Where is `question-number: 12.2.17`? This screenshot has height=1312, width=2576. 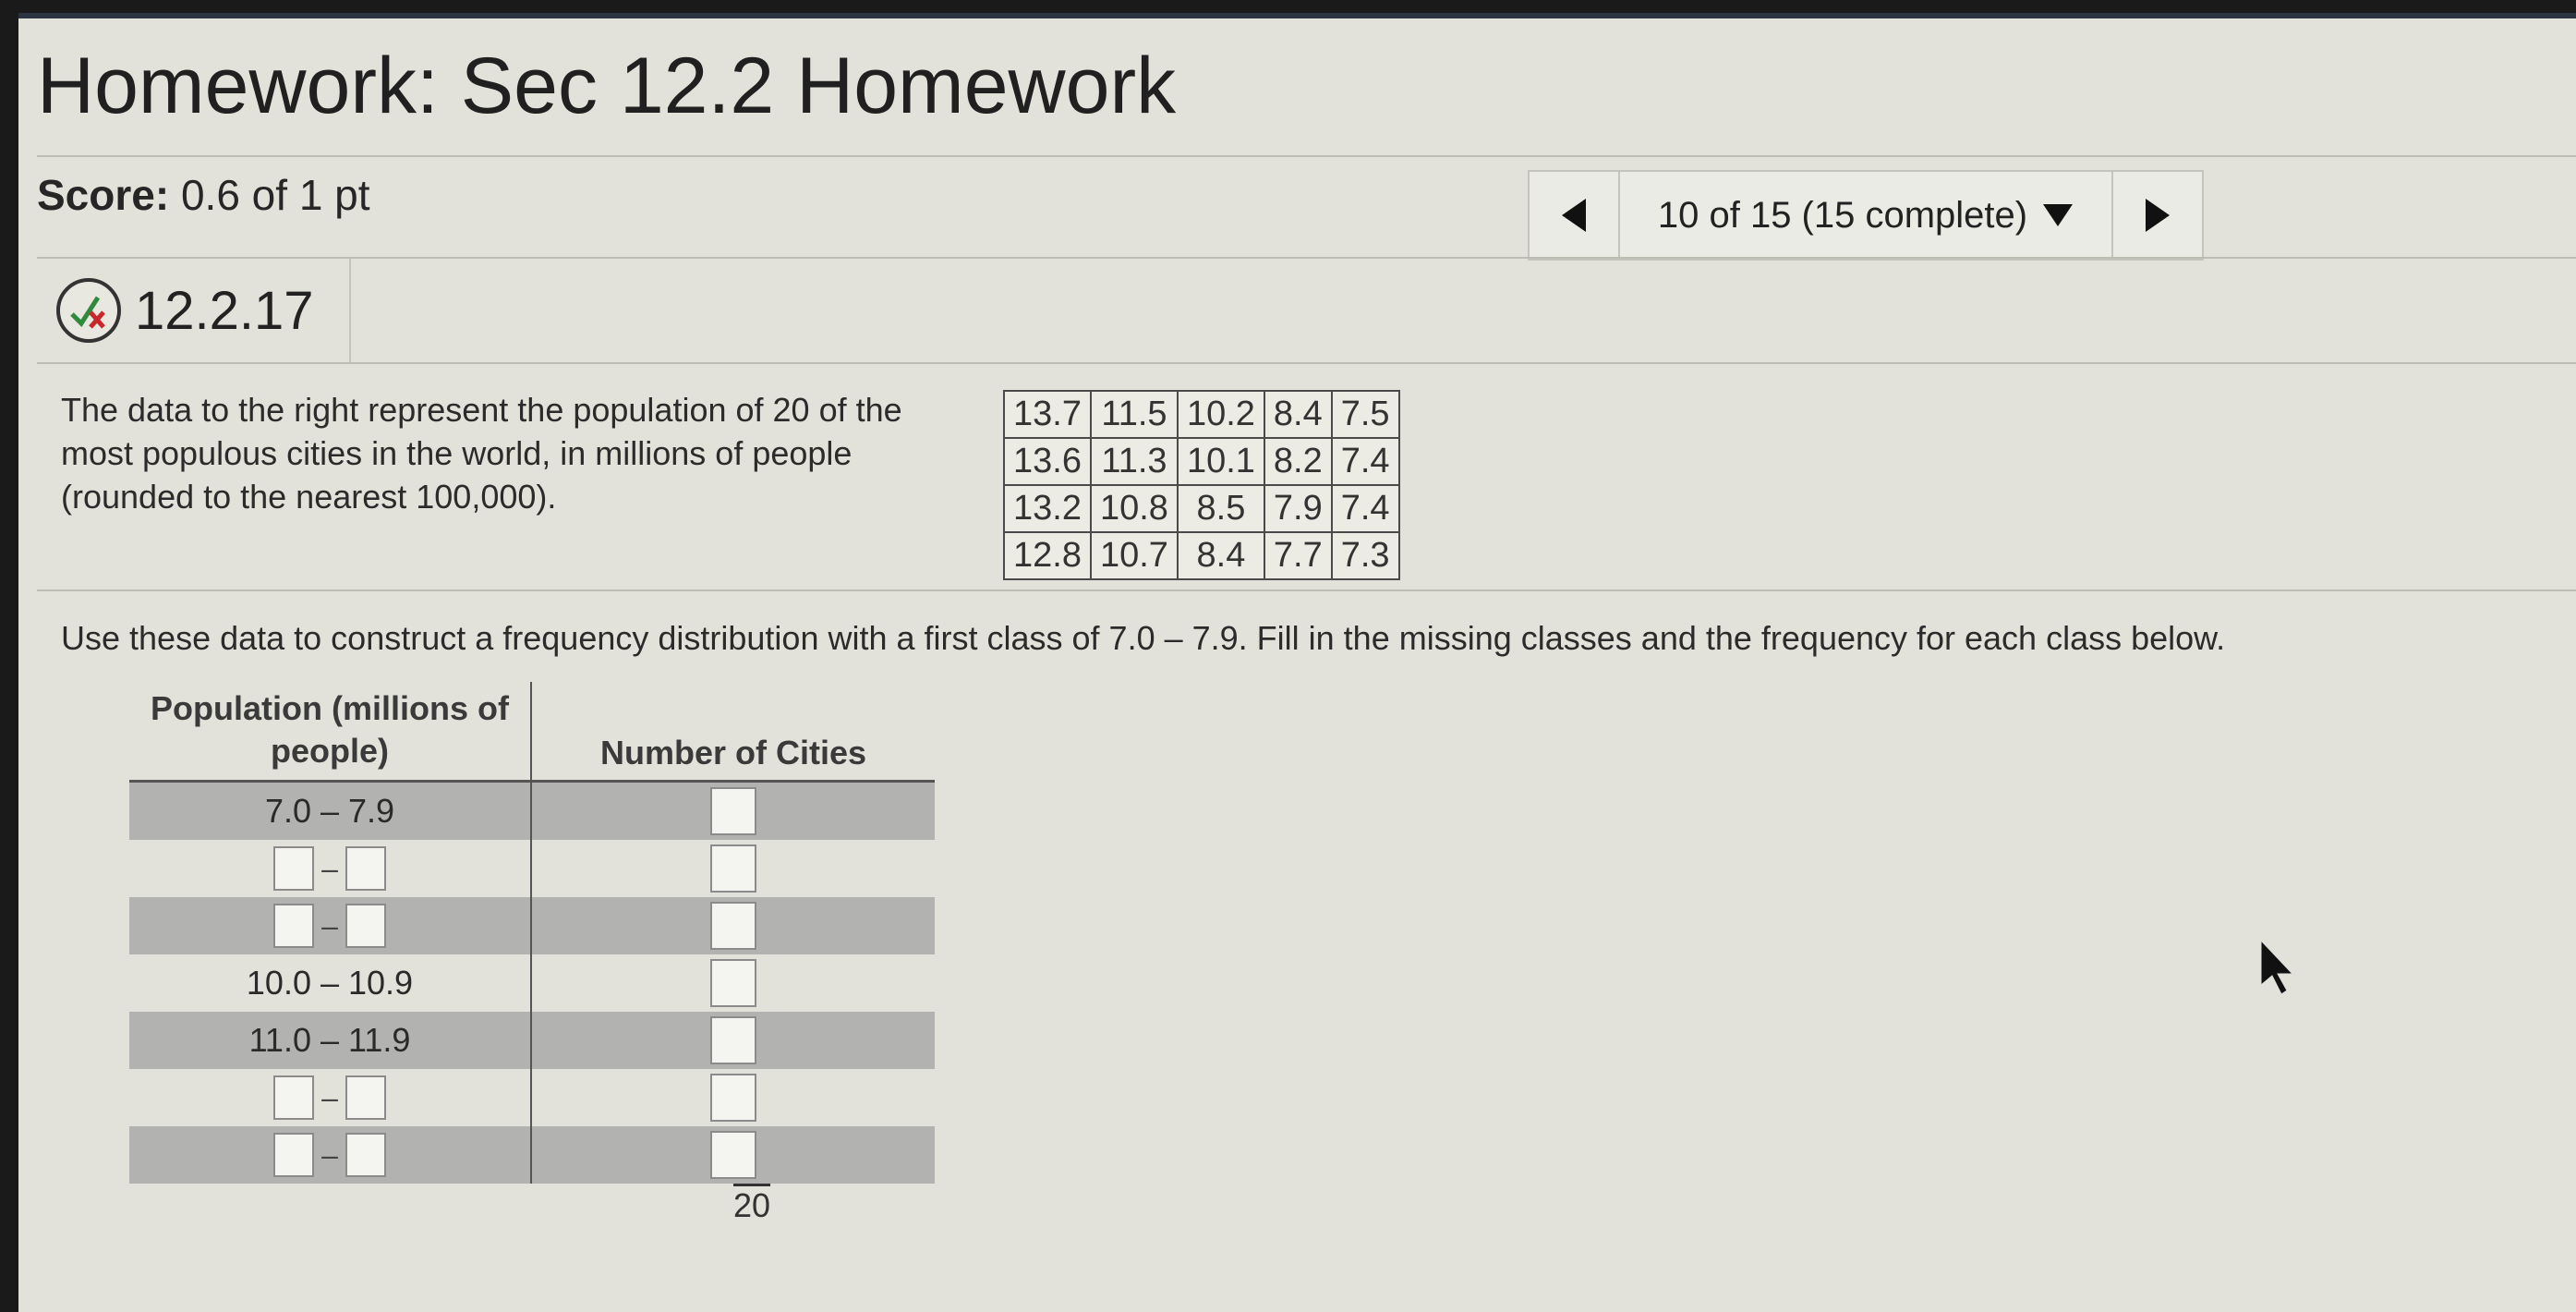
question-number: 12.2.17 is located at coordinates (224, 310).